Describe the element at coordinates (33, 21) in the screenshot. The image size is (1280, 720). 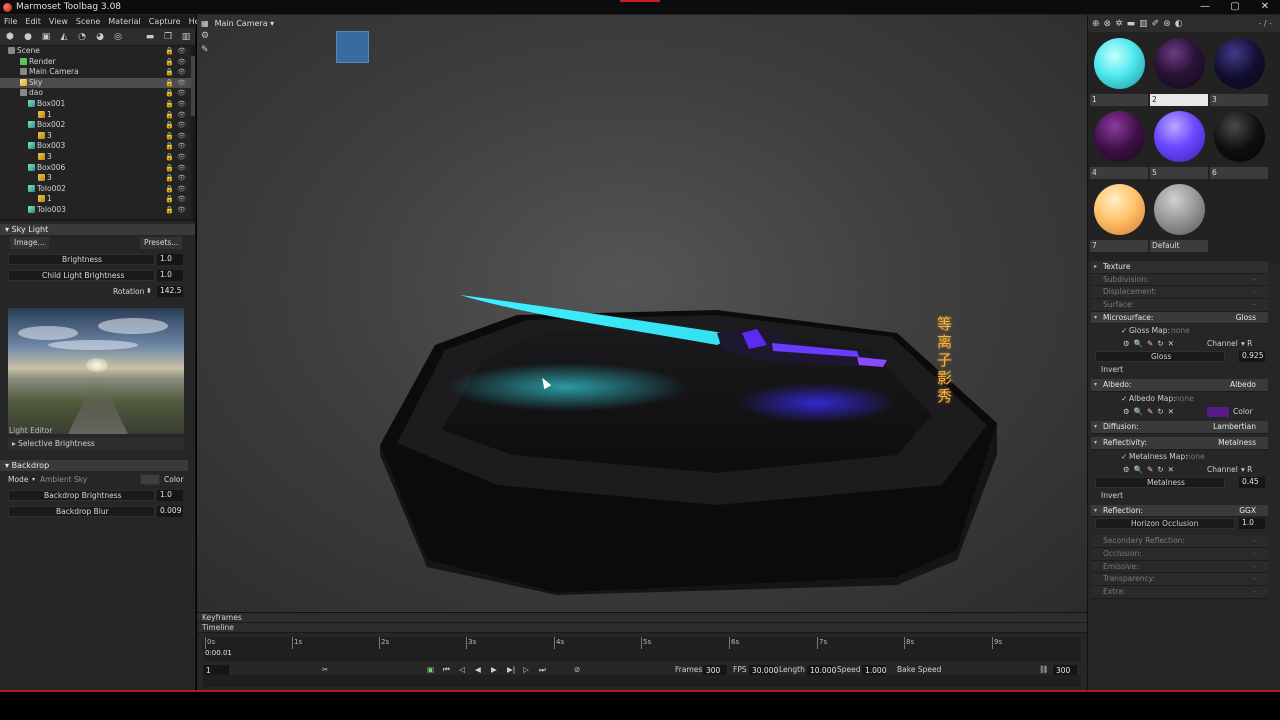
I see `menu-edit: Edit` at that location.